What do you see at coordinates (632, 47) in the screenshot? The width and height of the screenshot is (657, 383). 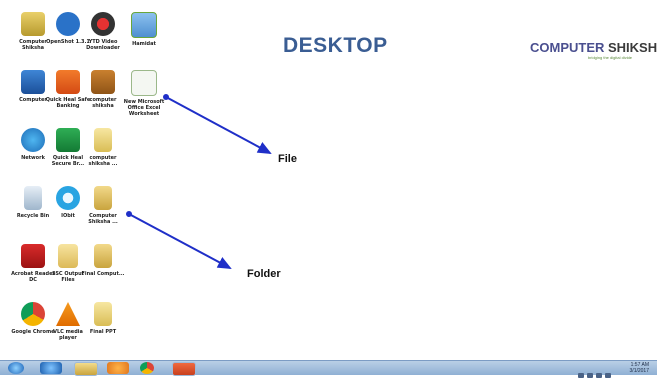 I see `logo-text-b: SHIKSHA` at bounding box center [632, 47].